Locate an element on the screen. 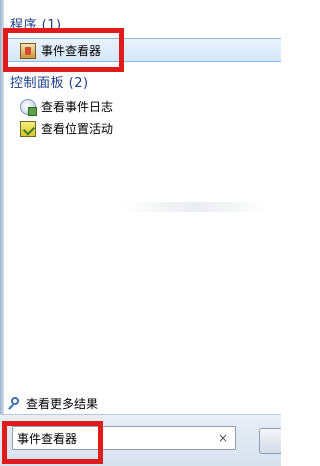 This screenshot has width=320, height=466. programs-section-header: 程序 (1) is located at coordinates (36, 23).